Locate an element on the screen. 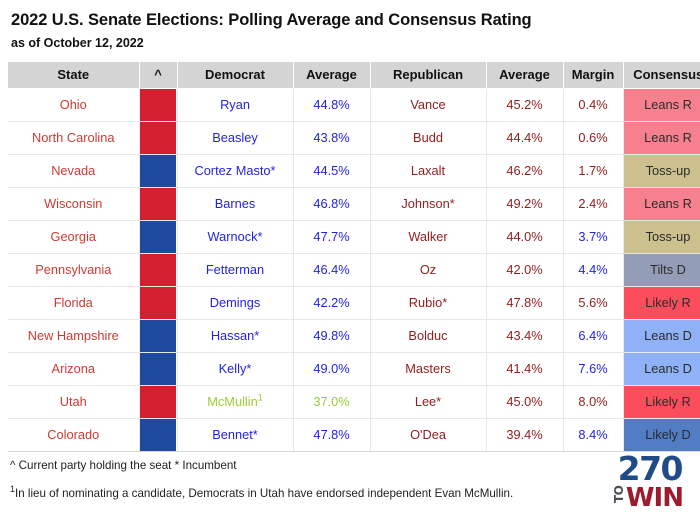 The width and height of the screenshot is (700, 523). cell-state: Florida is located at coordinates (74, 303).